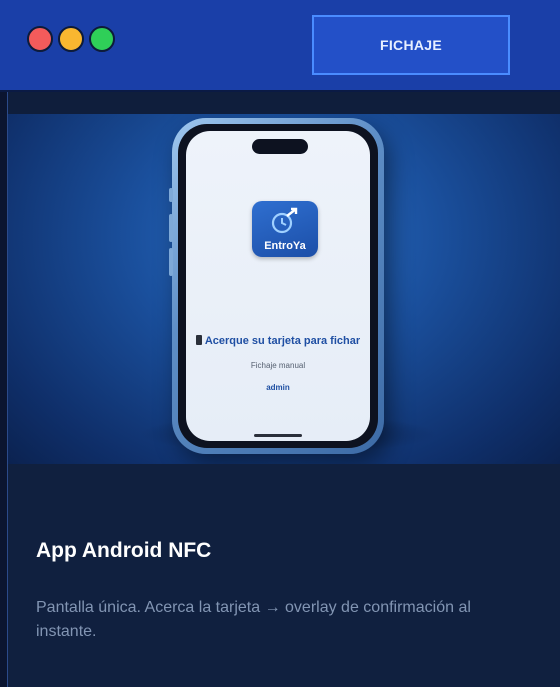 This screenshot has width=560, height=687. I want to click on close-window-button, so click(40, 39).